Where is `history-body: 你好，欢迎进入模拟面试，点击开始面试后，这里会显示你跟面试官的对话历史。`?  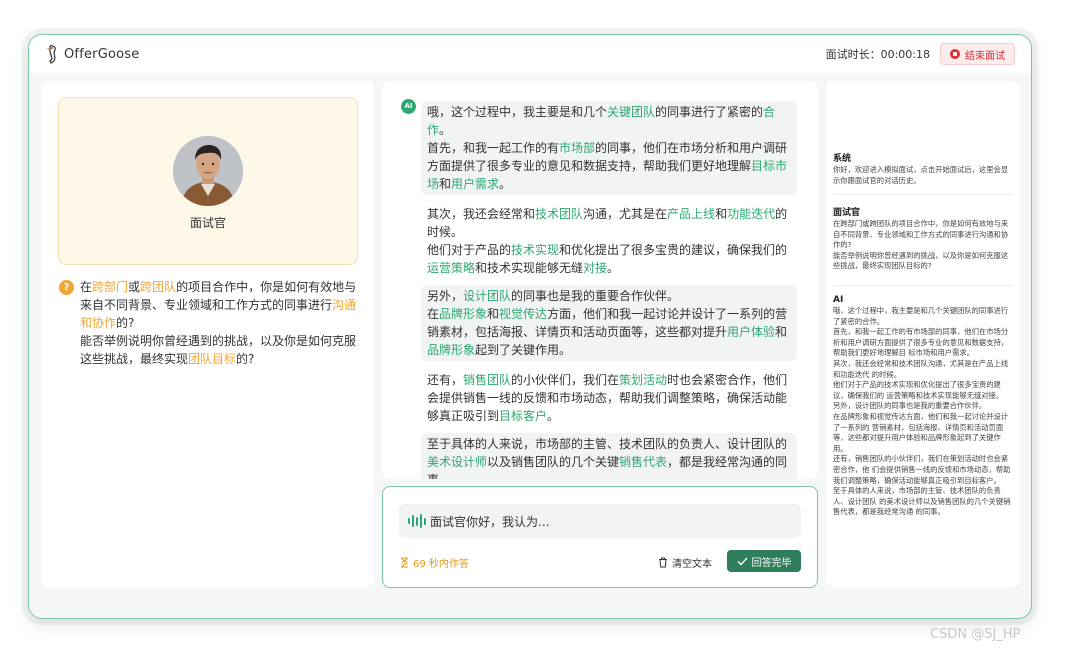
history-body: 你好，欢迎进入模拟面试，点击开始面试后，这里会显示你跟面试官的对话历史。 is located at coordinates (921, 175).